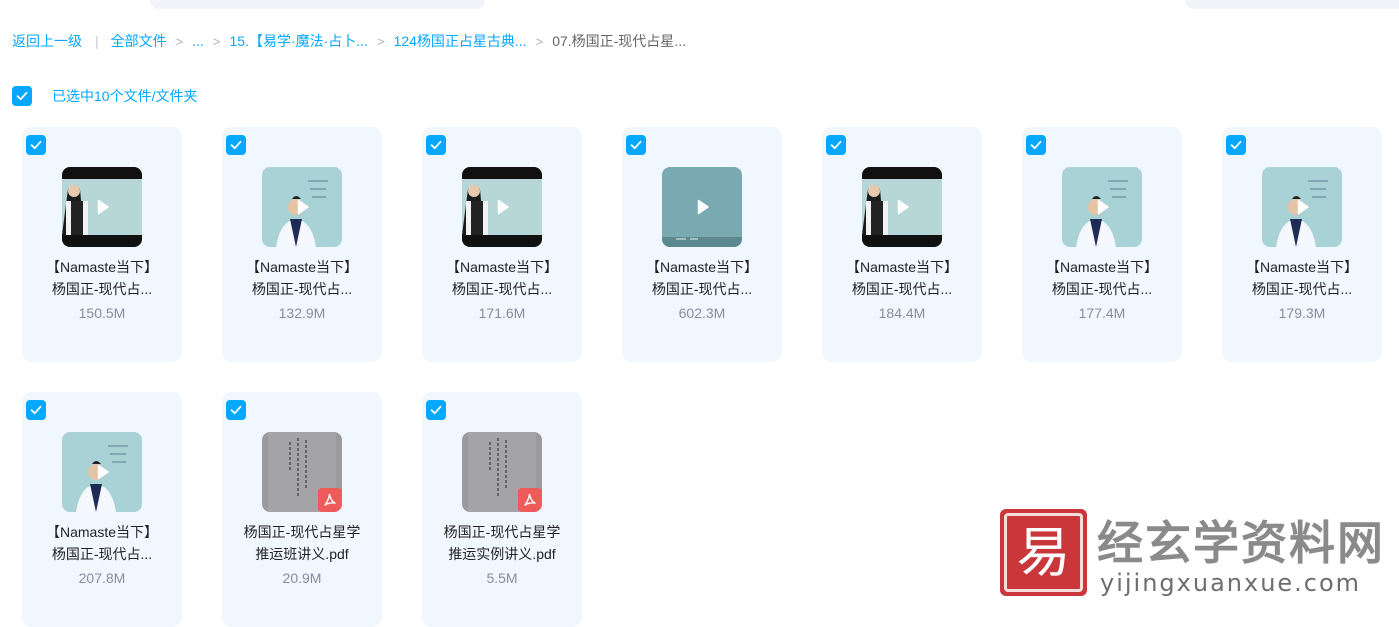 This screenshot has width=1399, height=627. Describe the element at coordinates (102, 313) in the screenshot. I see `file-size: 150.5M` at that location.